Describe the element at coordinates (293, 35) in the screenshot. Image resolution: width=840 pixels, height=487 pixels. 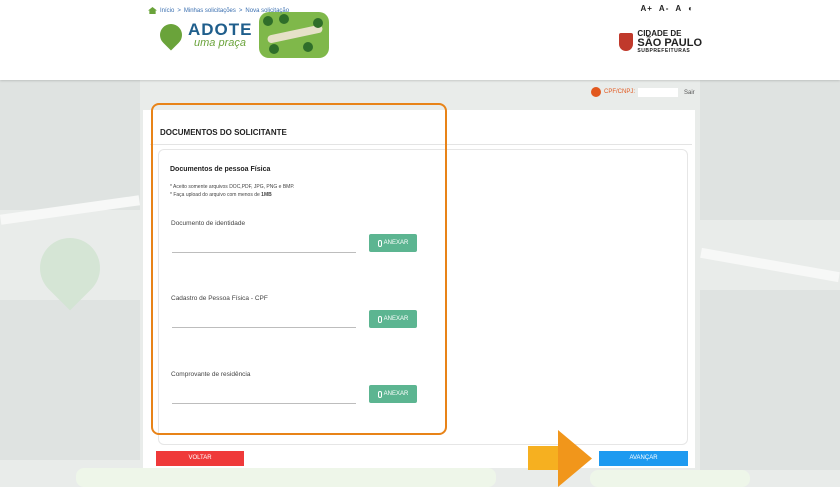
I see `park-illustration` at that location.